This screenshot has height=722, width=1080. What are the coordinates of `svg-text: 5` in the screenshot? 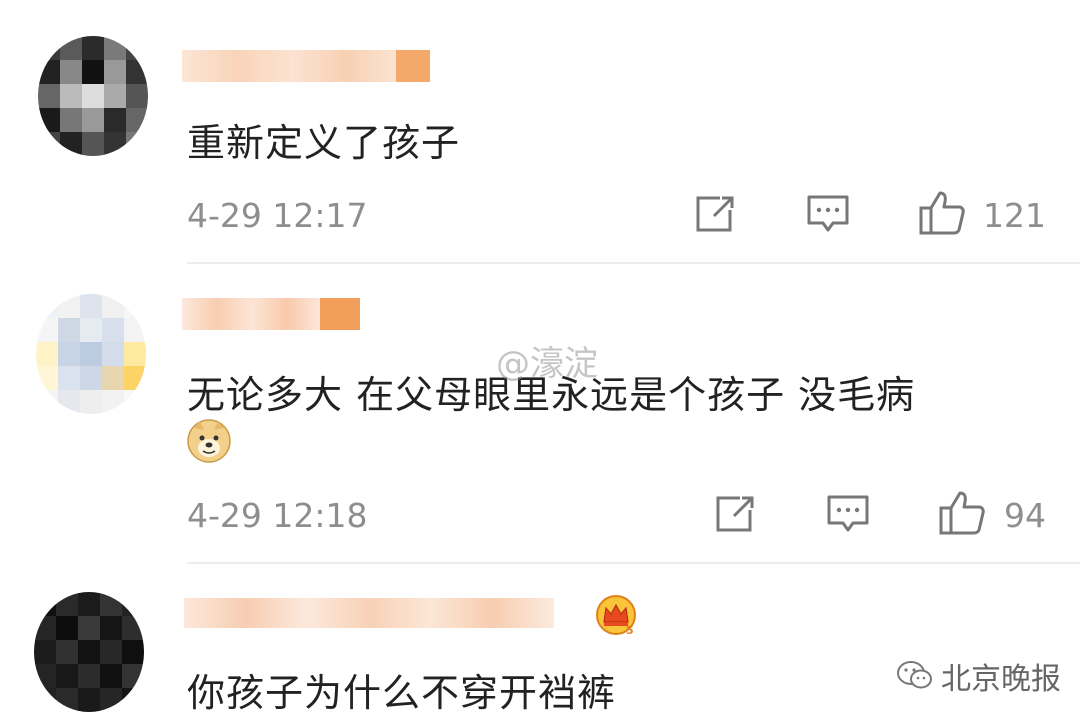 It's located at (630, 630).